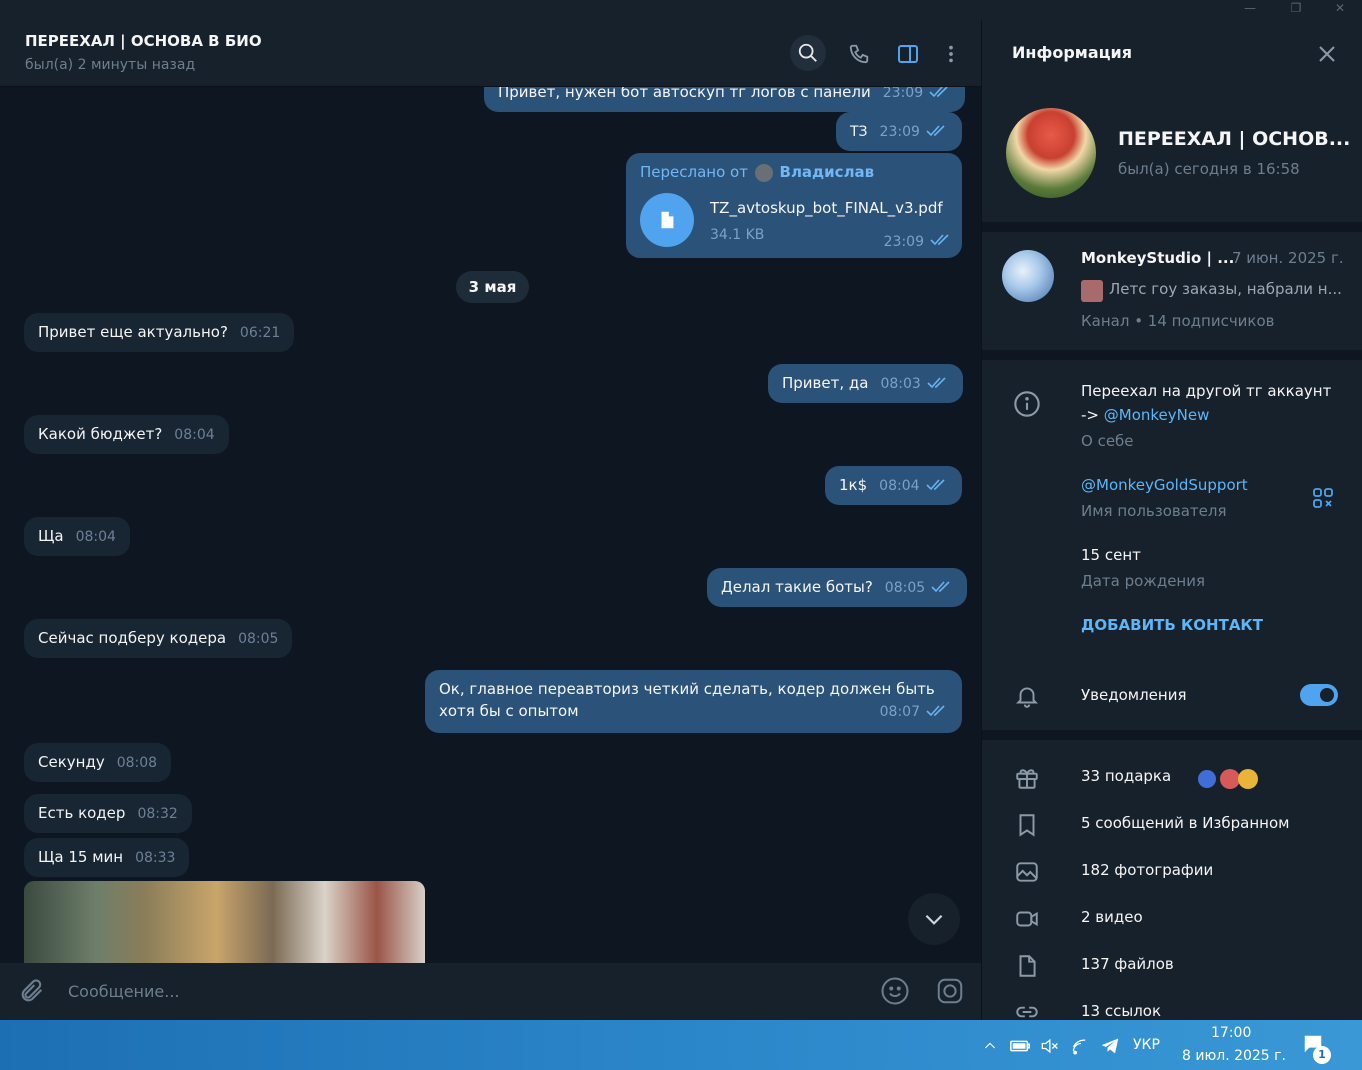 This screenshot has width=1362, height=1070. I want to click on sidebar-icon, so click(908, 54).